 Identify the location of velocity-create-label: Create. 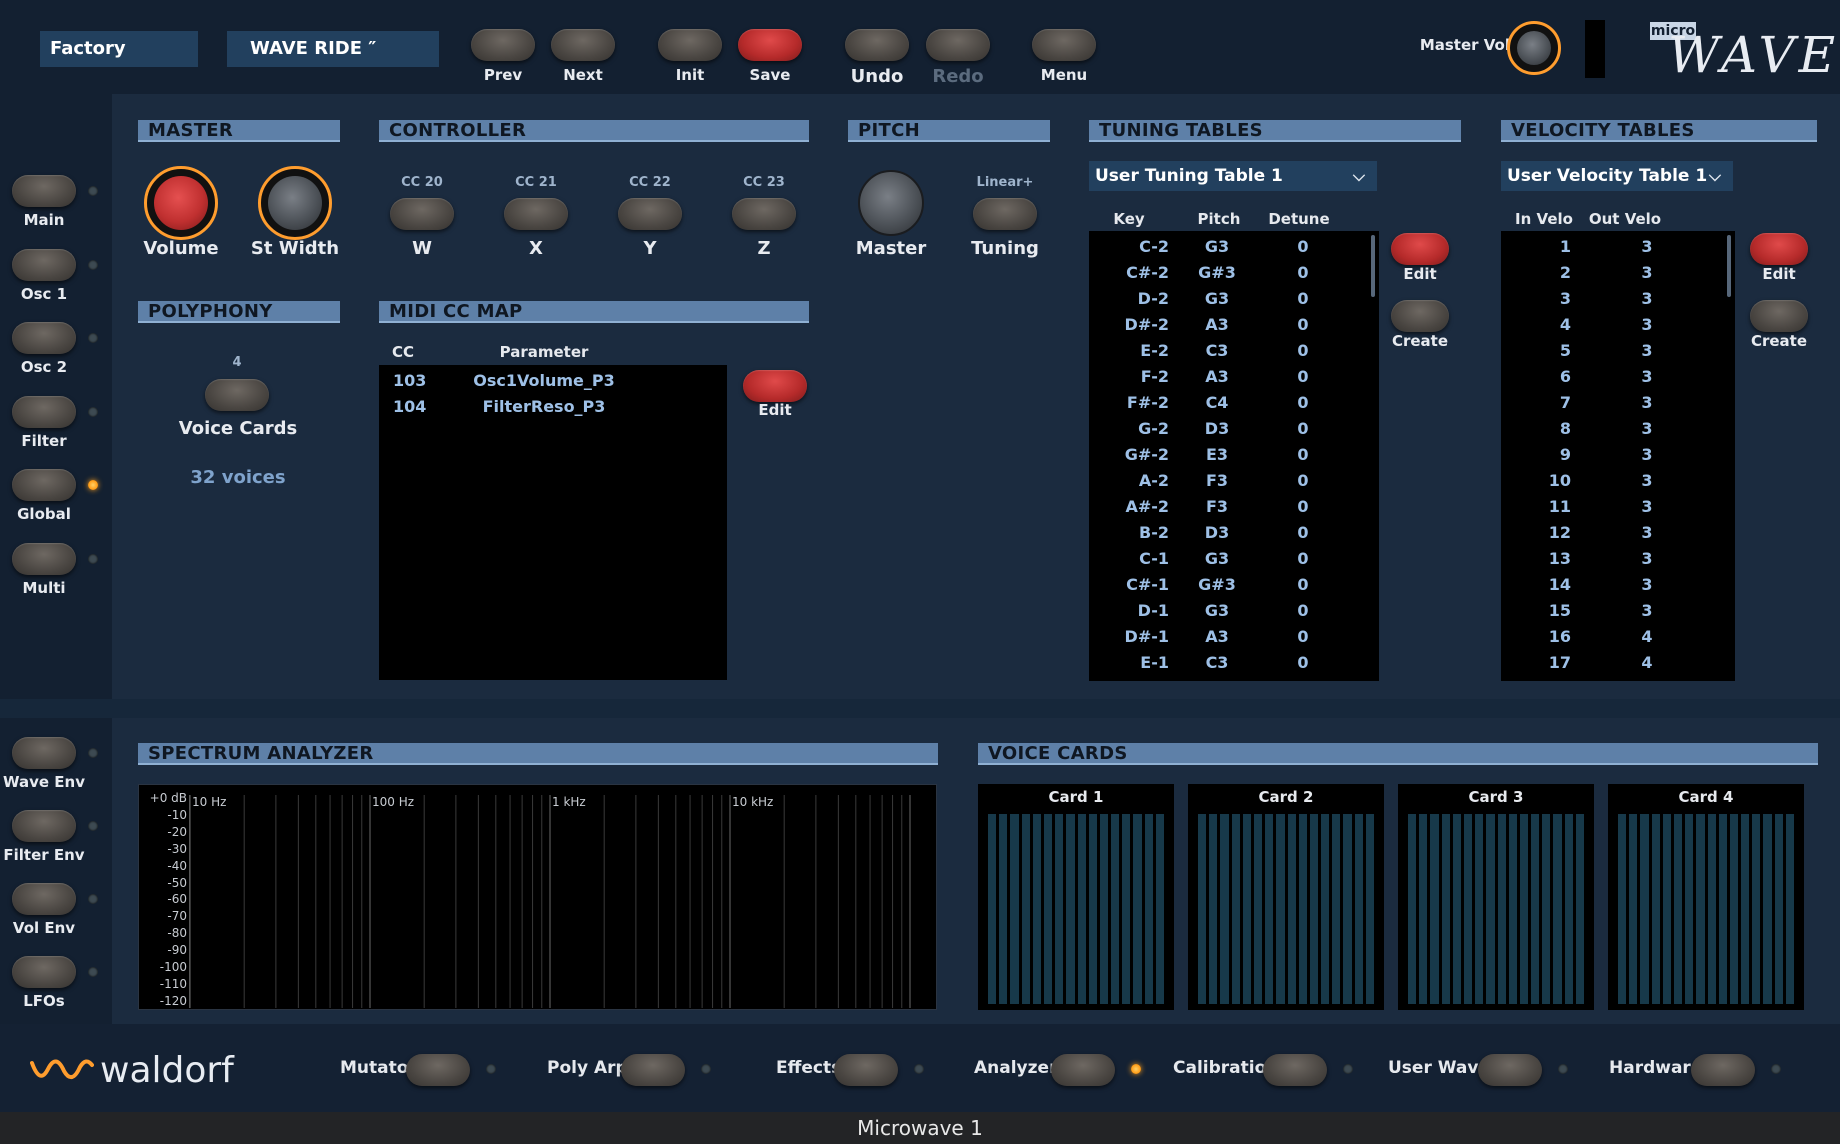
(1779, 341).